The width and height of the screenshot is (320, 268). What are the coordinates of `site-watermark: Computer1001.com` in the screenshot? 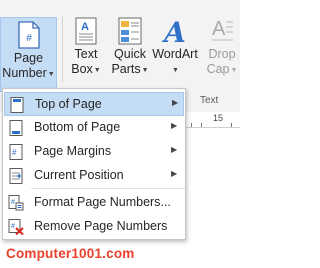 It's located at (70, 253).